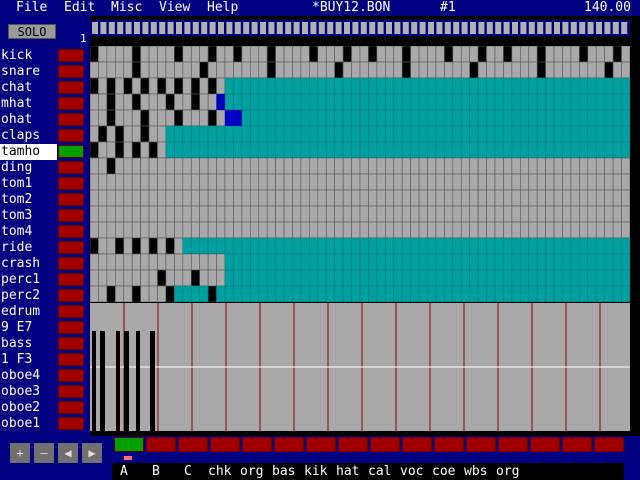 This screenshot has height=480, width=640. What do you see at coordinates (475, 471) in the screenshot?
I see `pattern-name: wbs` at bounding box center [475, 471].